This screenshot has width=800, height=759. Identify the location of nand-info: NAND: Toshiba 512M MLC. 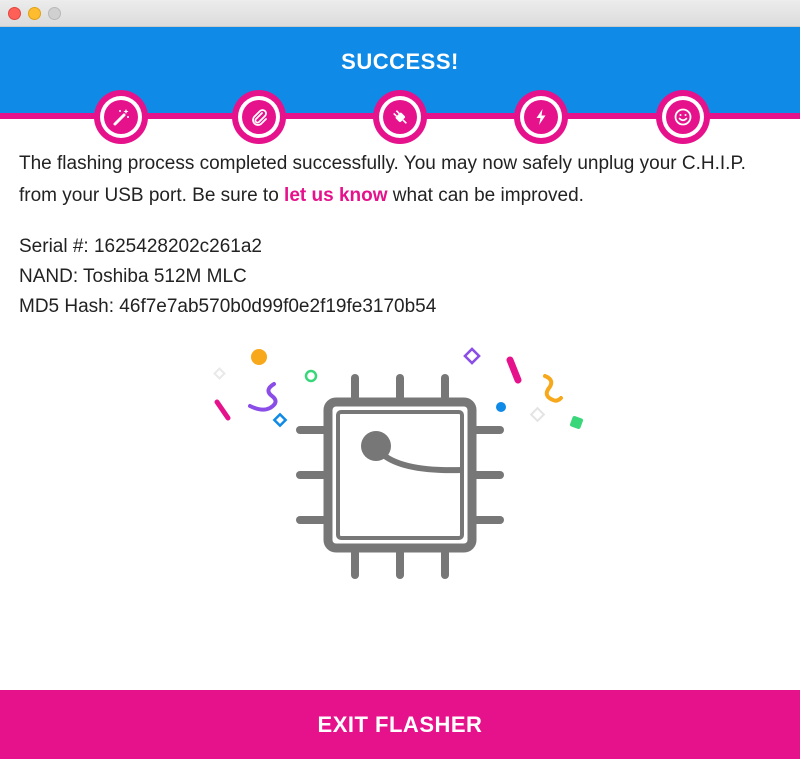
(133, 276).